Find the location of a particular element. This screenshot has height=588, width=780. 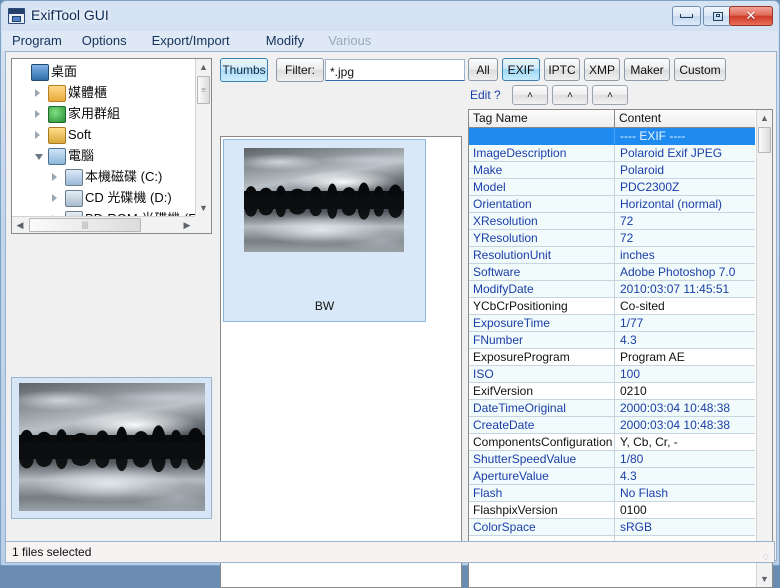

tree-scroll-up-arrow: ▲ is located at coordinates (203, 67).